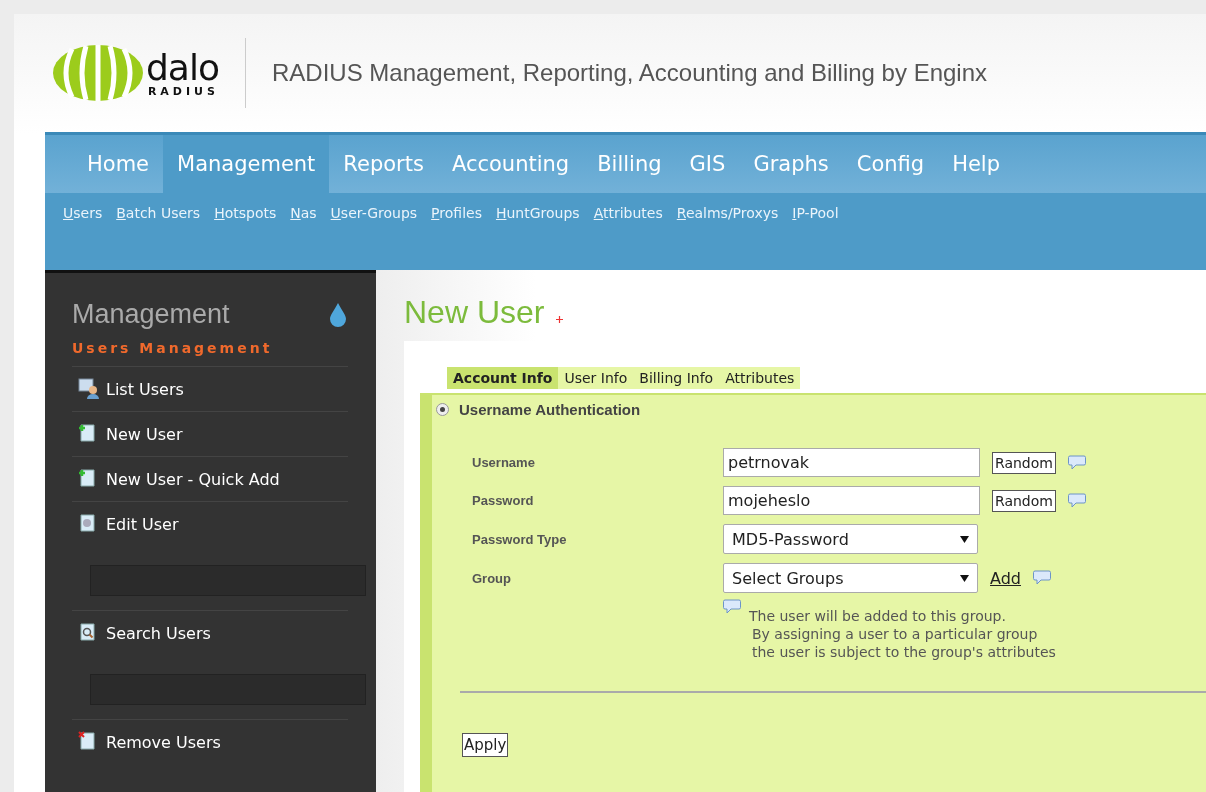 The height and width of the screenshot is (792, 1206). What do you see at coordinates (213, 742) in the screenshot?
I see `sidebar-link: Remove Users` at bounding box center [213, 742].